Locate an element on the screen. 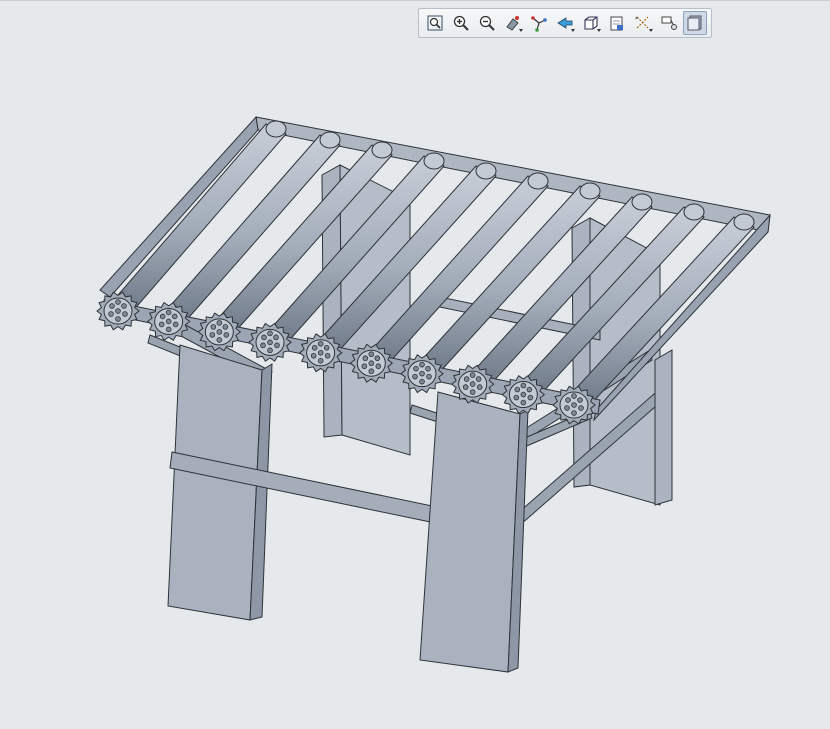  annotation-display-icon is located at coordinates (669, 23).